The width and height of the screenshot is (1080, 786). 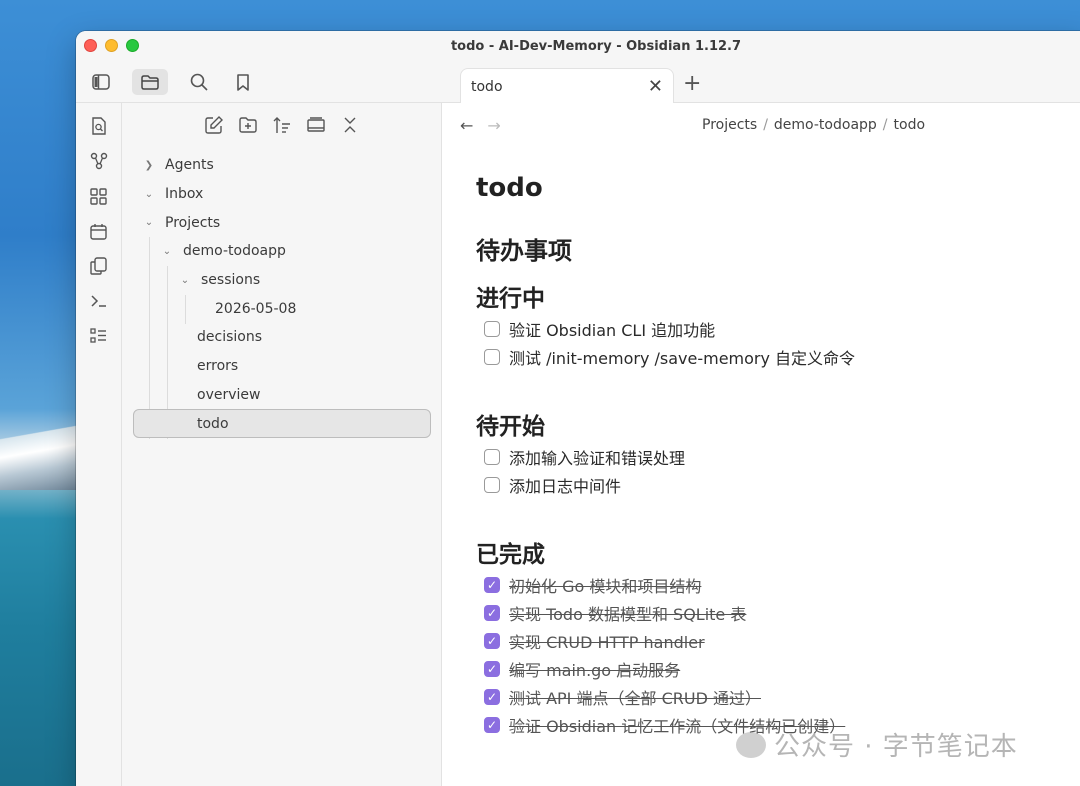 What do you see at coordinates (214, 125) in the screenshot?
I see `new-note-icon` at bounding box center [214, 125].